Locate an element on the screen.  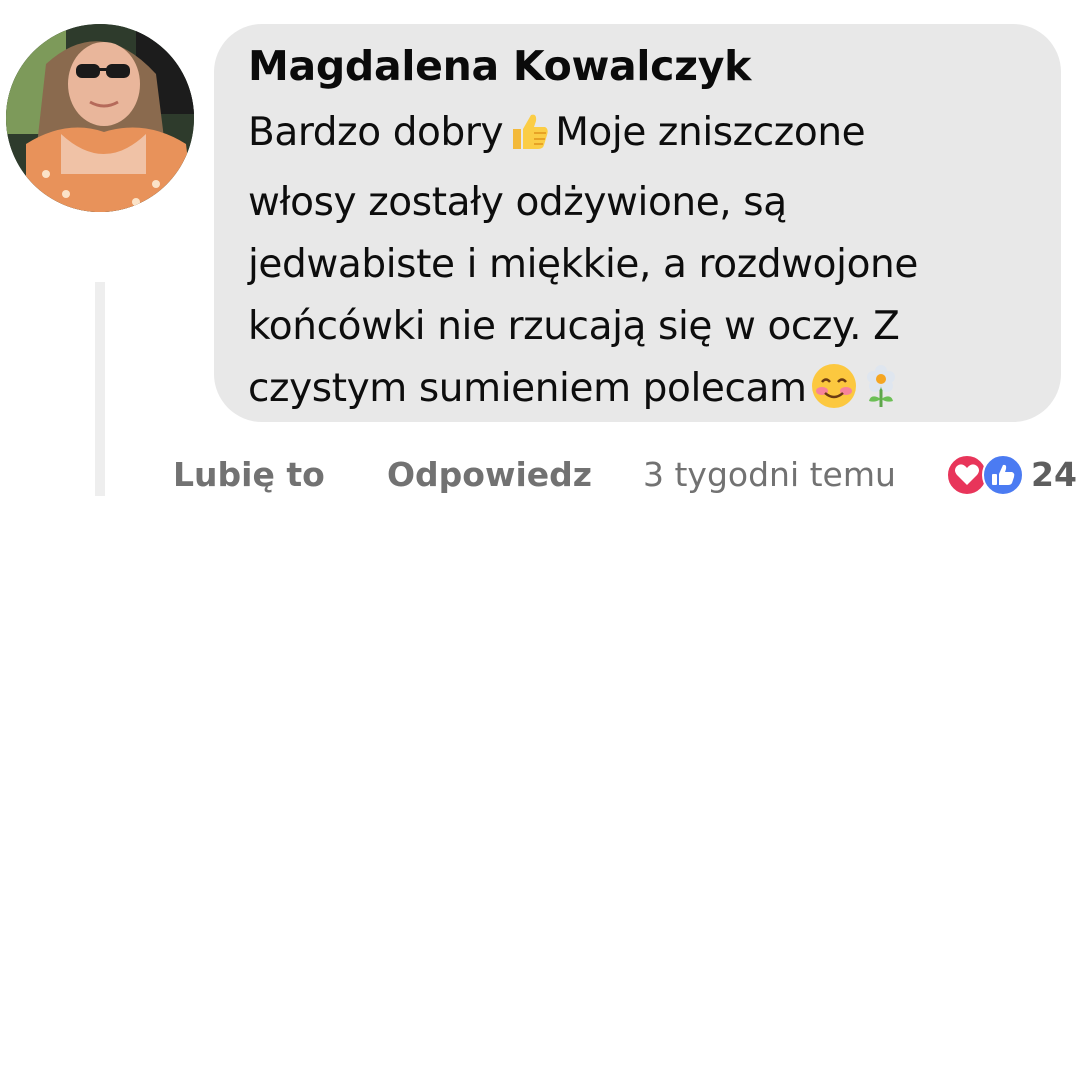
comment-line-1-start: Bardzo dobry is located at coordinates (376, 132).